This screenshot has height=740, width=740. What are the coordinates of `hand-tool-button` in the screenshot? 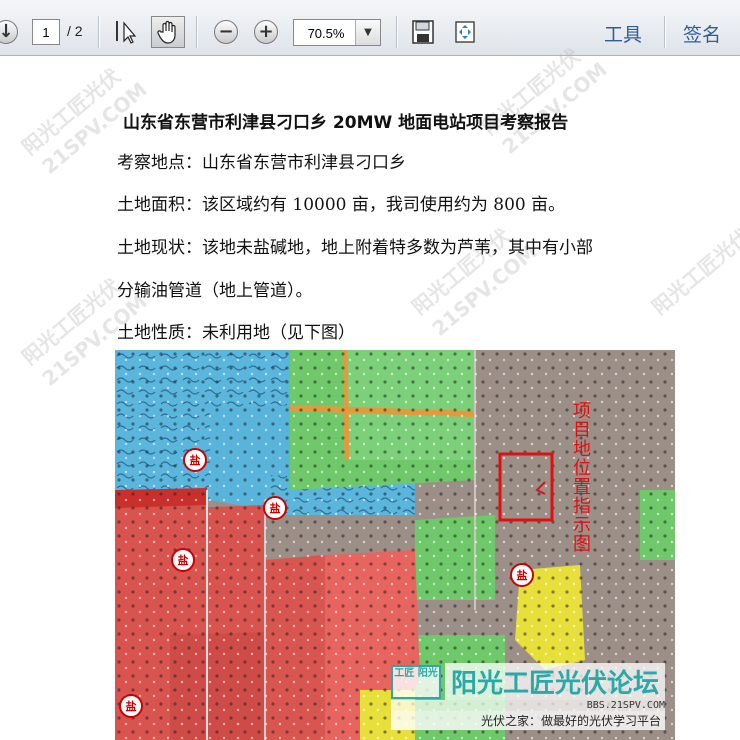 It's located at (168, 32).